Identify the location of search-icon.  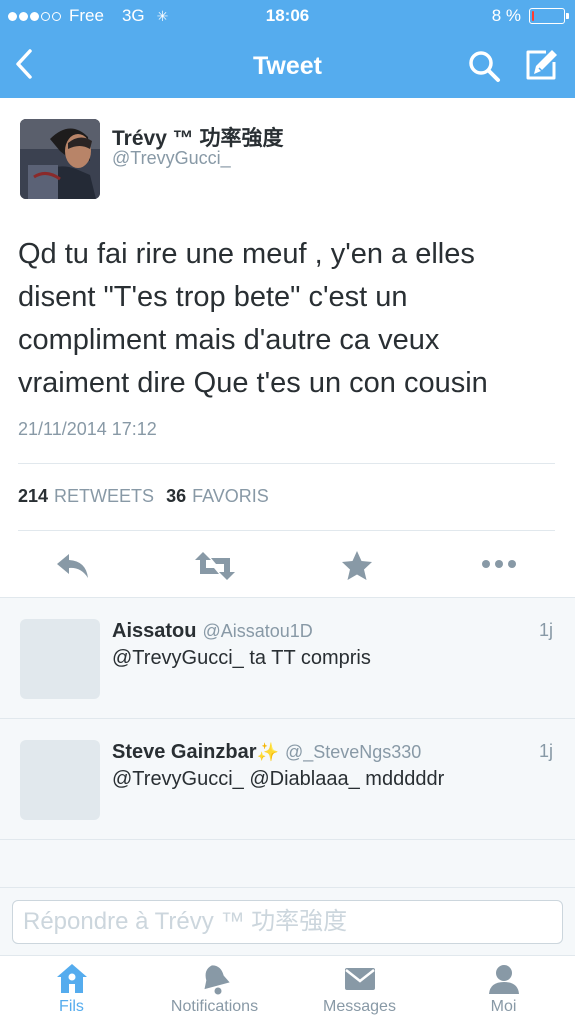
(484, 66).